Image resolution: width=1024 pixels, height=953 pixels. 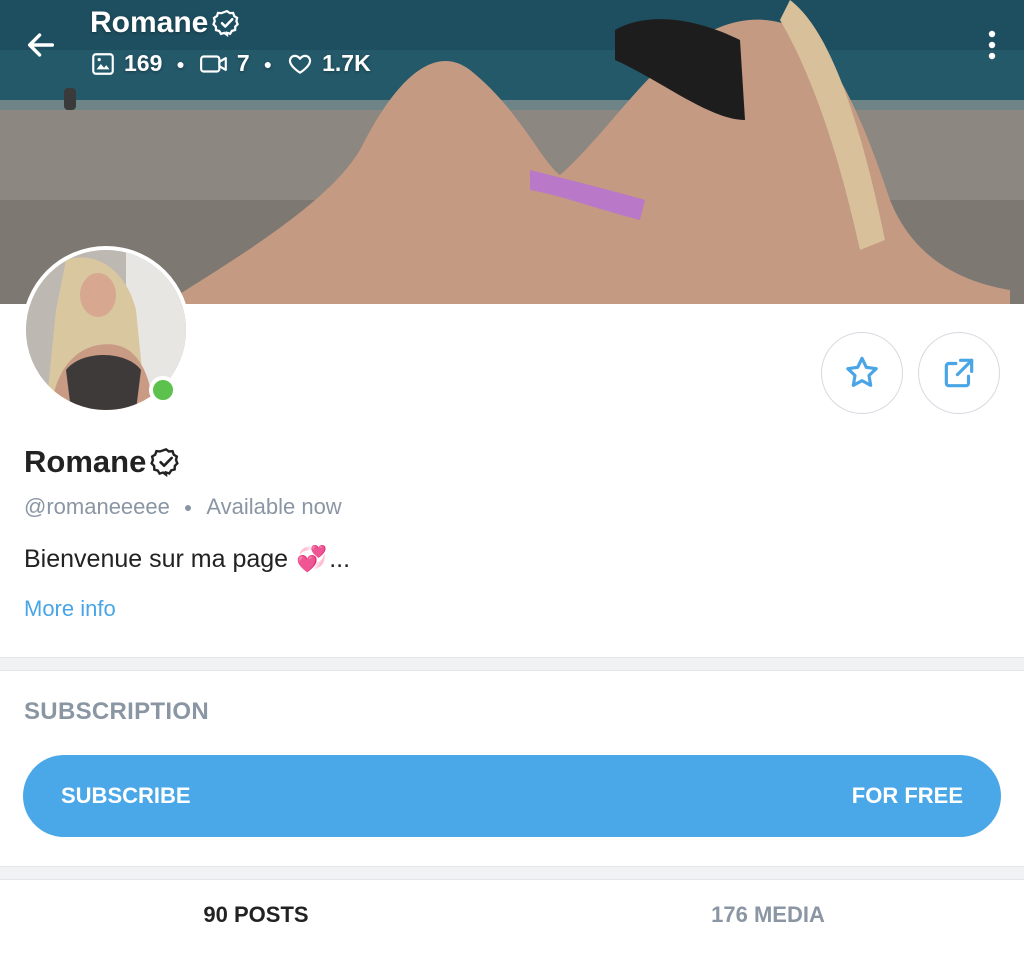 I want to click on back-button, so click(x=41, y=45).